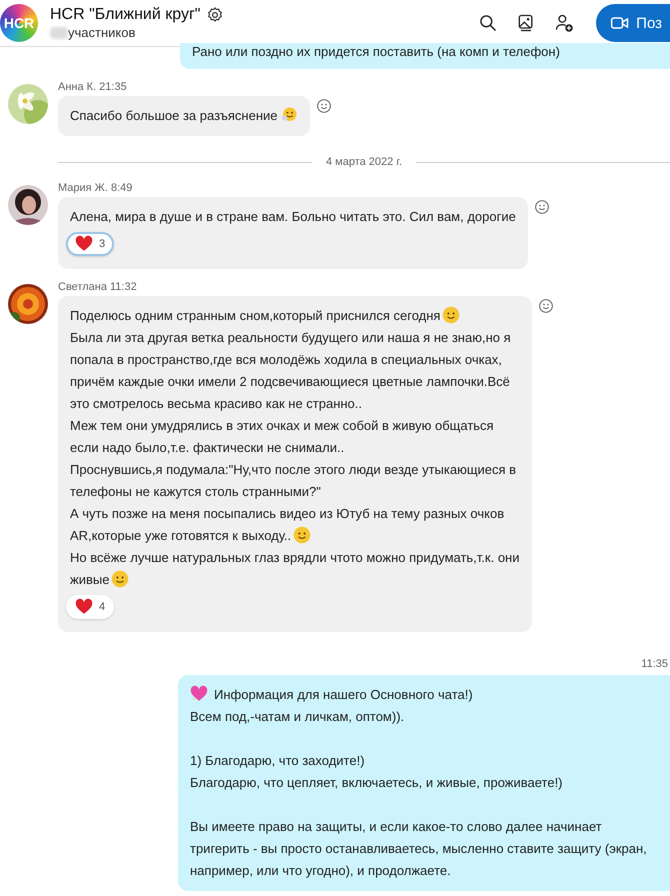 This screenshot has width=670, height=896. What do you see at coordinates (93, 87) in the screenshot?
I see `sender-name: Анна К. 21:35` at bounding box center [93, 87].